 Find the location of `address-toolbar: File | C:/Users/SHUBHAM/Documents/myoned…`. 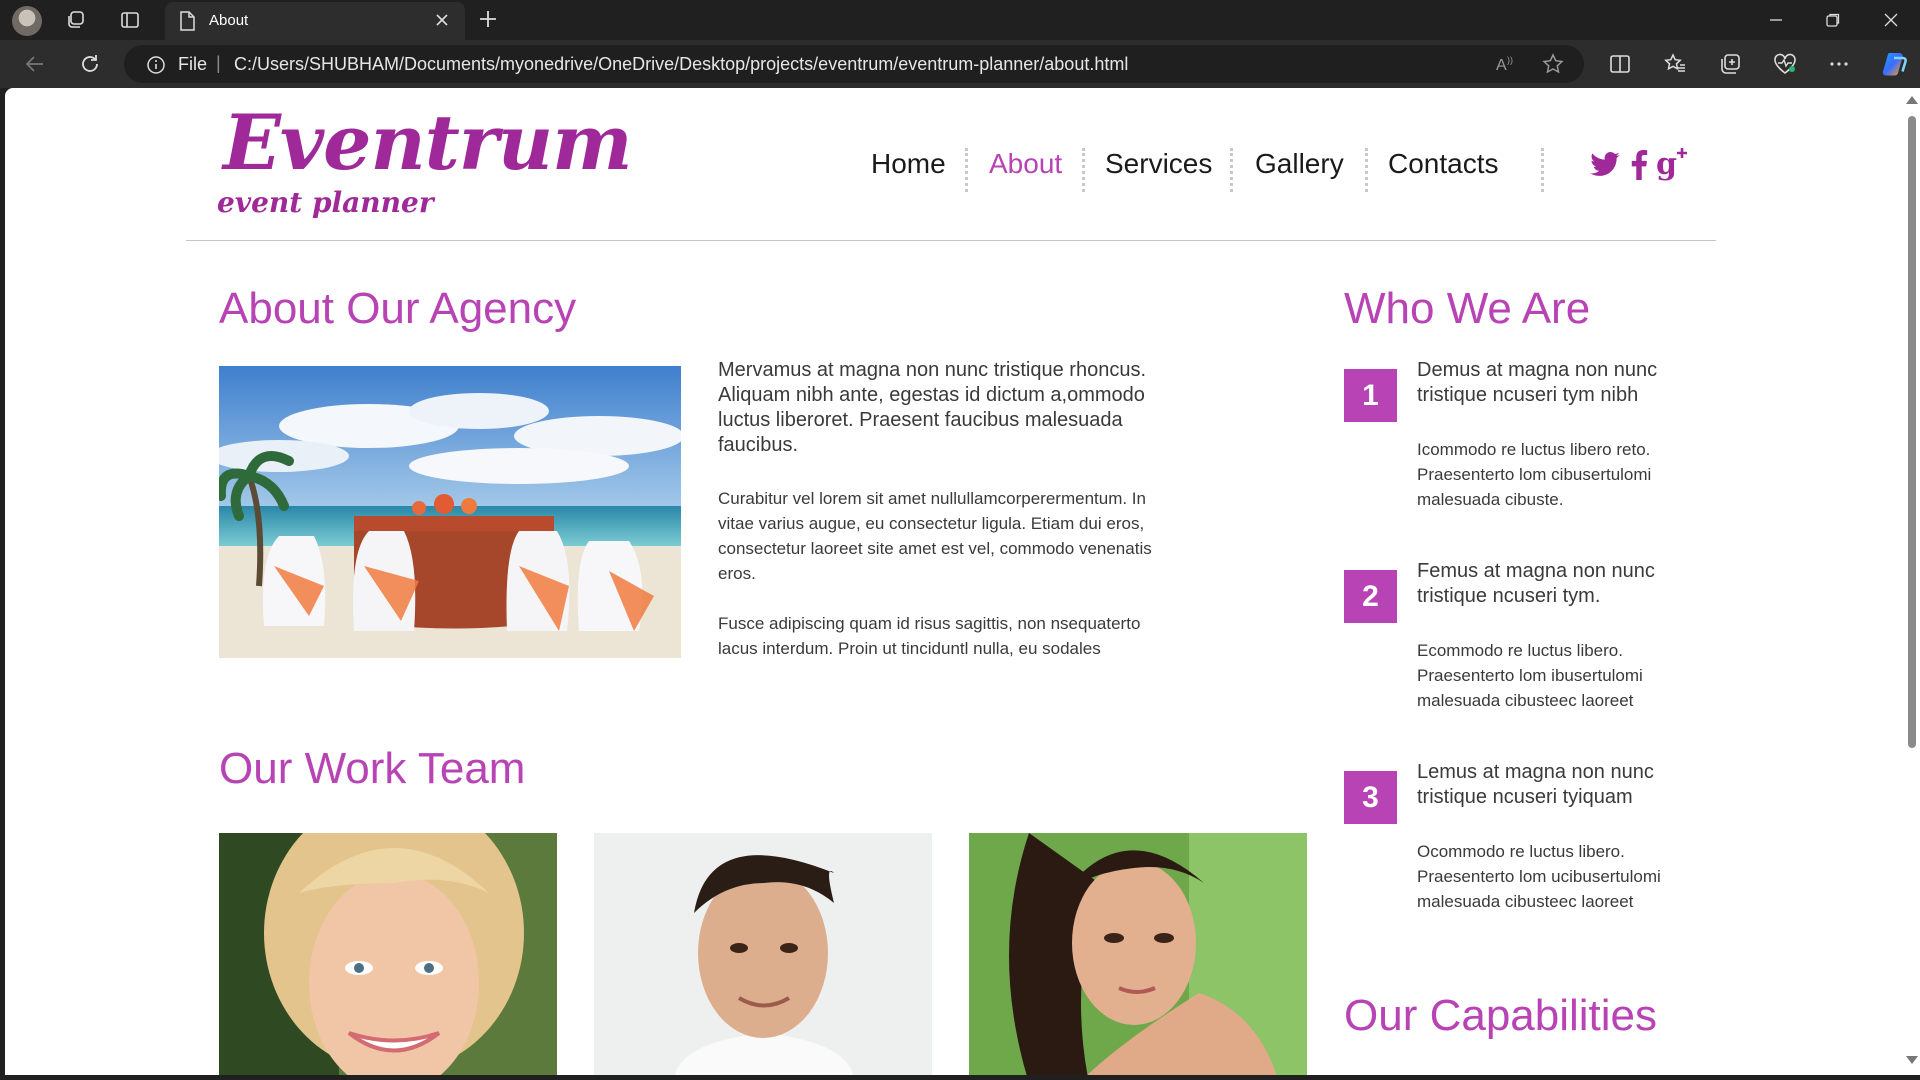

address-toolbar: File | C:/Users/SHUBHAM/Documents/myoned… is located at coordinates (960, 64).